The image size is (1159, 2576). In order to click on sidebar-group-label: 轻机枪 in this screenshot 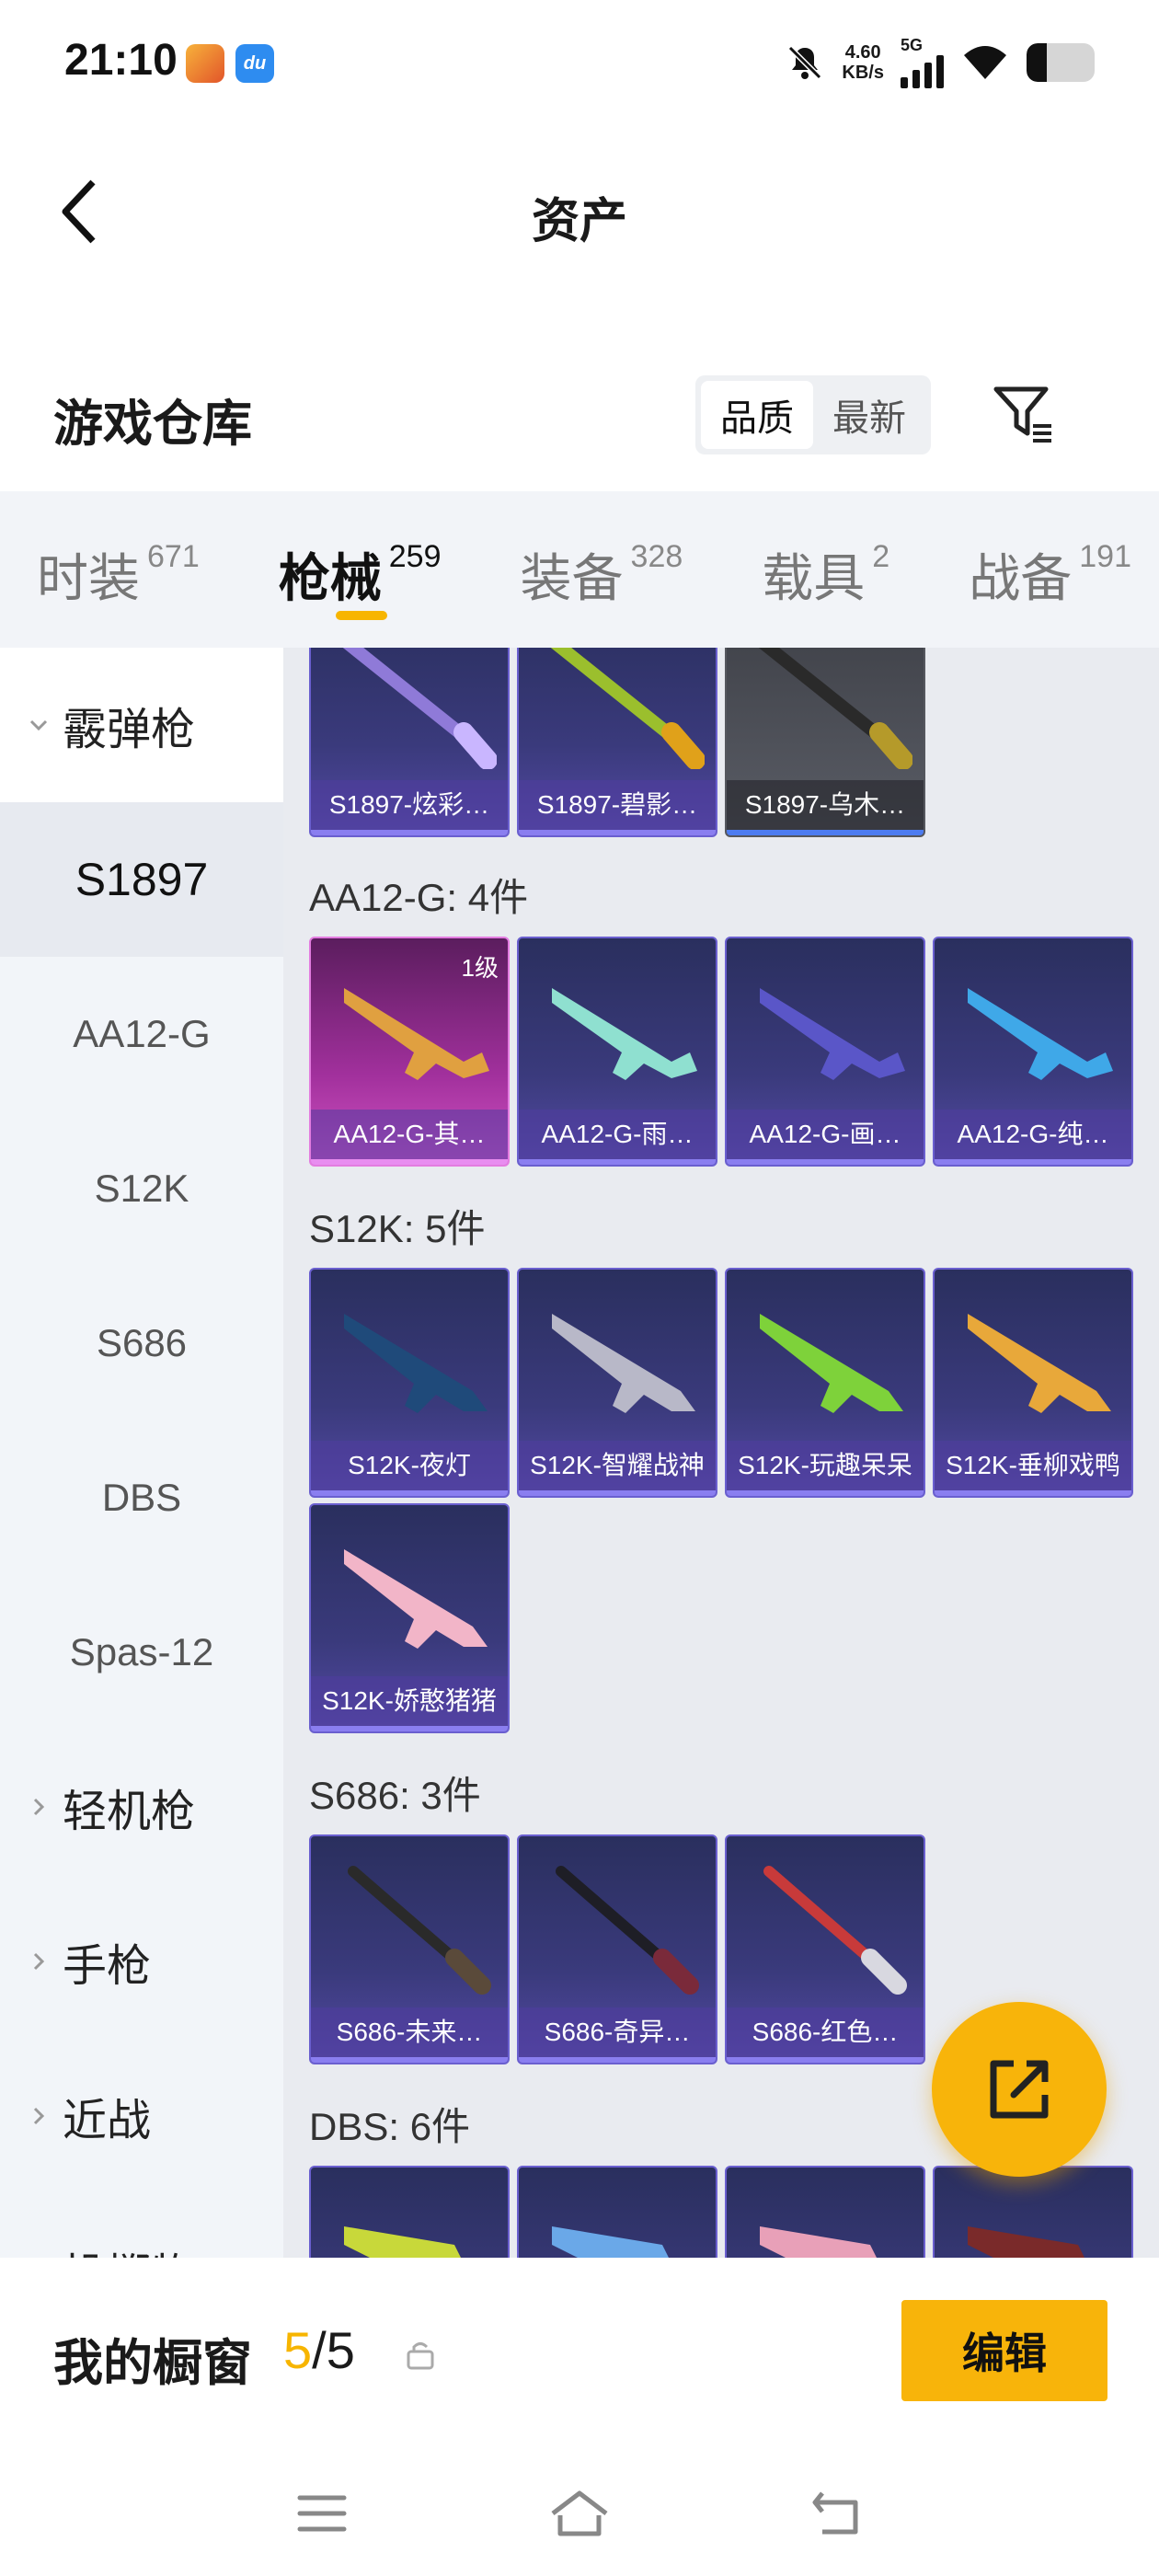, I will do `click(129, 1812)`.